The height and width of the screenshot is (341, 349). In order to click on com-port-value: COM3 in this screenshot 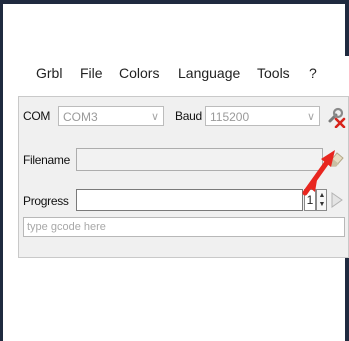, I will do `click(80, 117)`.